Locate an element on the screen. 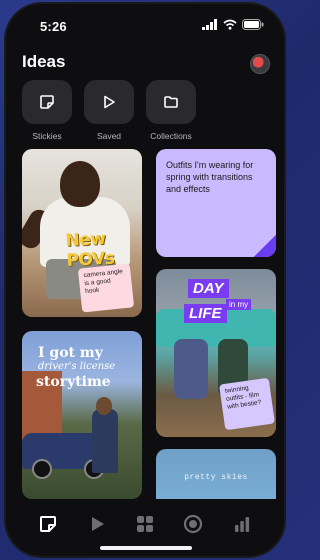  analytics-tab-icon is located at coordinates (241, 524).